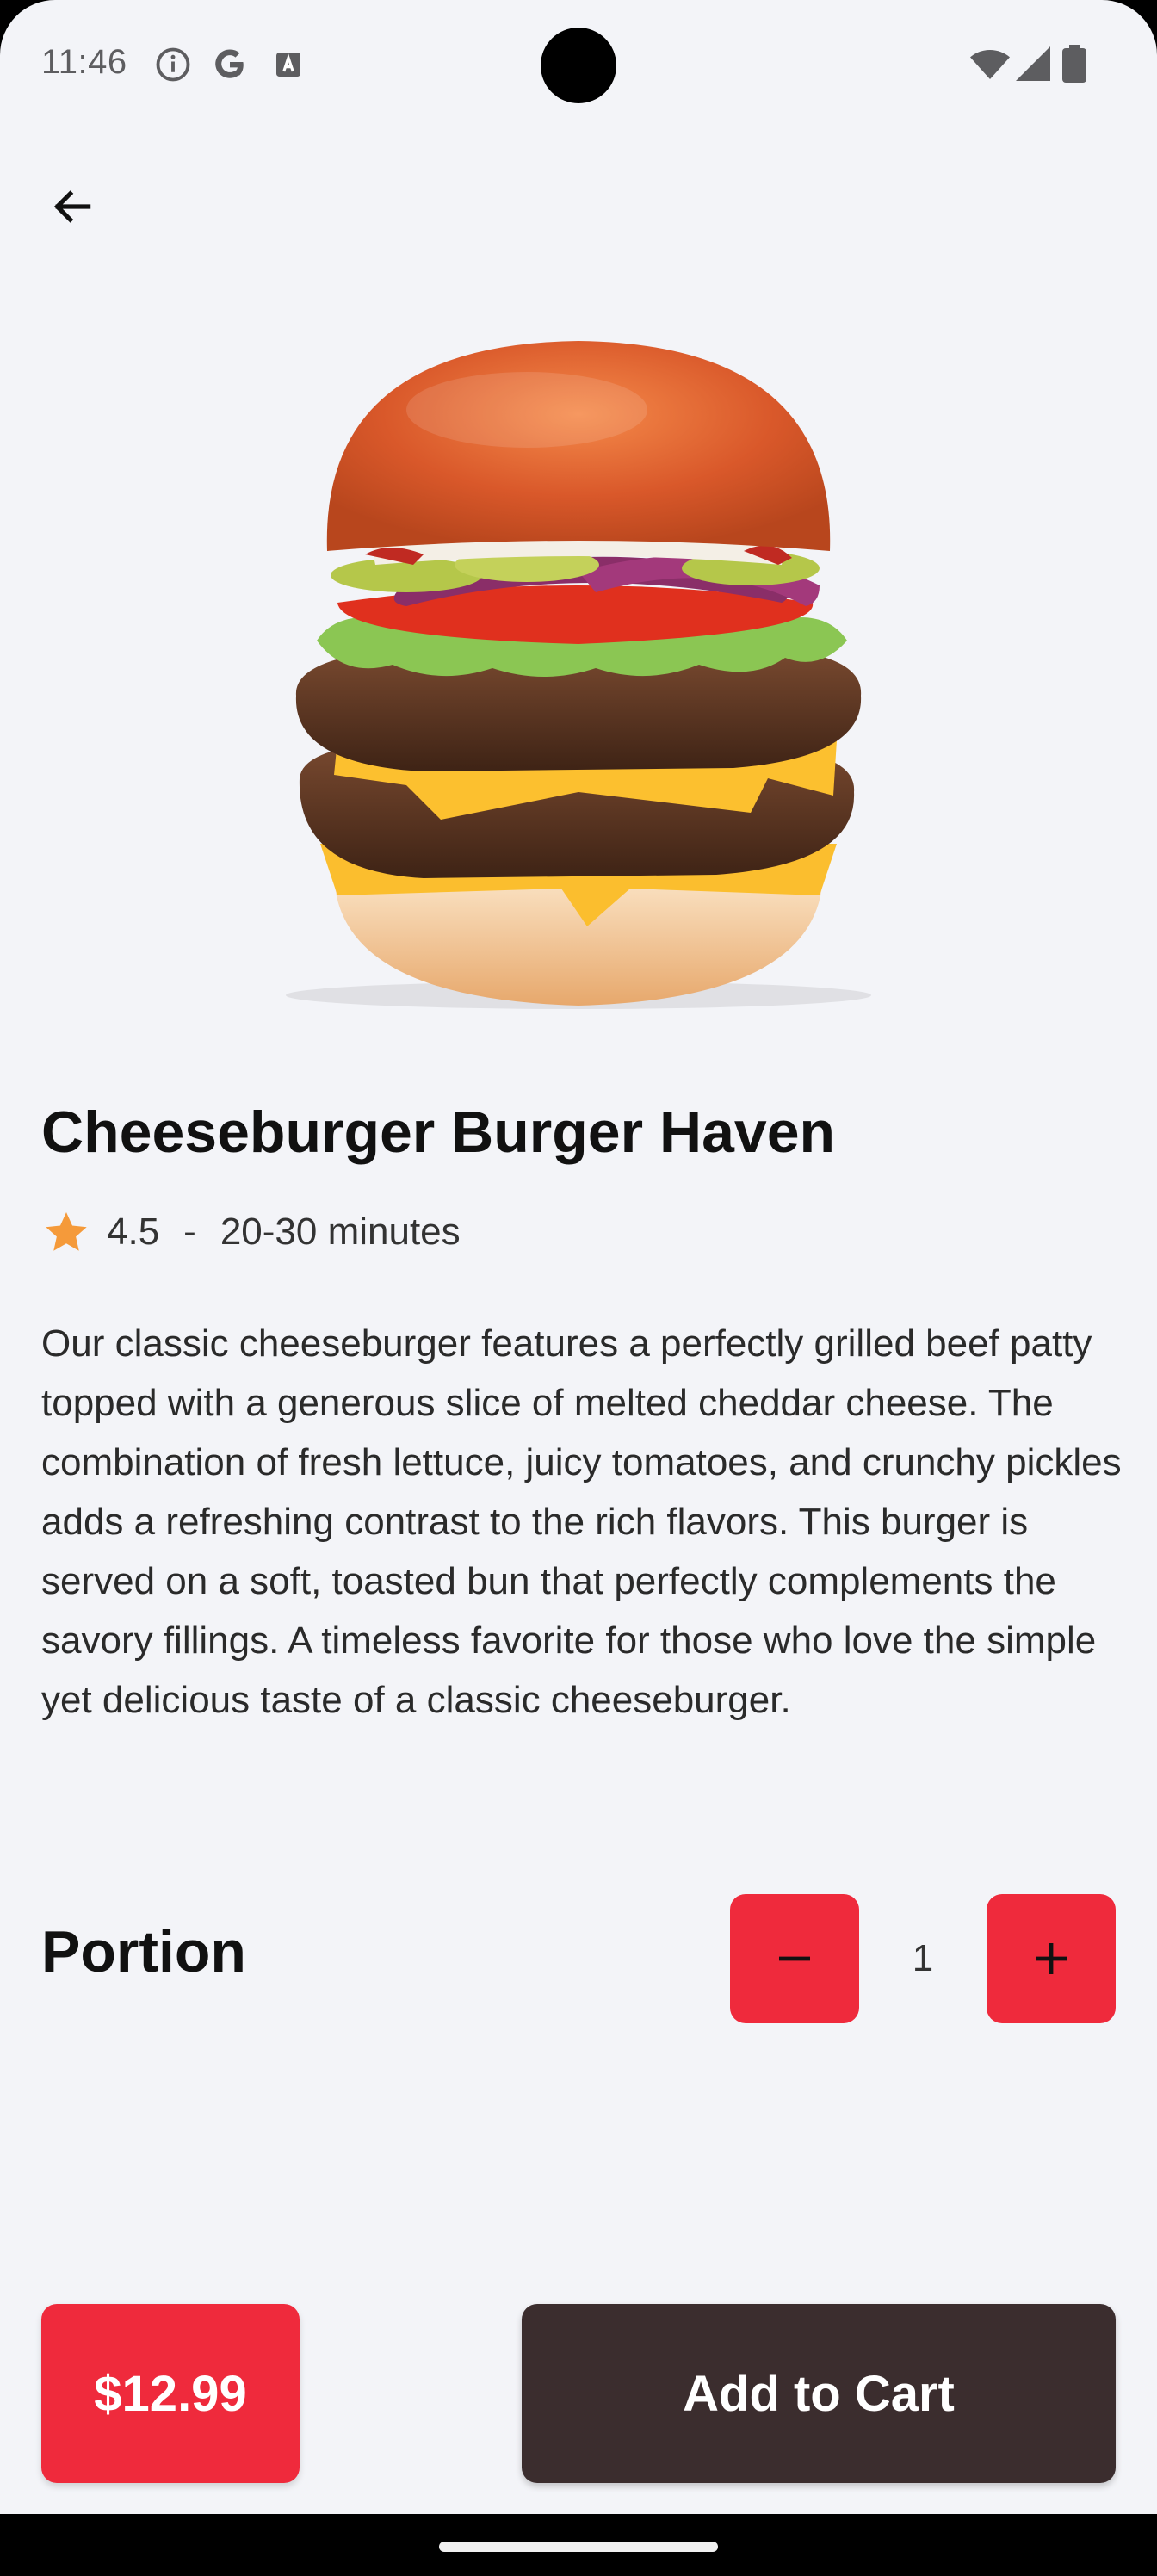 The image size is (1157, 2576). What do you see at coordinates (230, 64) in the screenshot?
I see `google-icon` at bounding box center [230, 64].